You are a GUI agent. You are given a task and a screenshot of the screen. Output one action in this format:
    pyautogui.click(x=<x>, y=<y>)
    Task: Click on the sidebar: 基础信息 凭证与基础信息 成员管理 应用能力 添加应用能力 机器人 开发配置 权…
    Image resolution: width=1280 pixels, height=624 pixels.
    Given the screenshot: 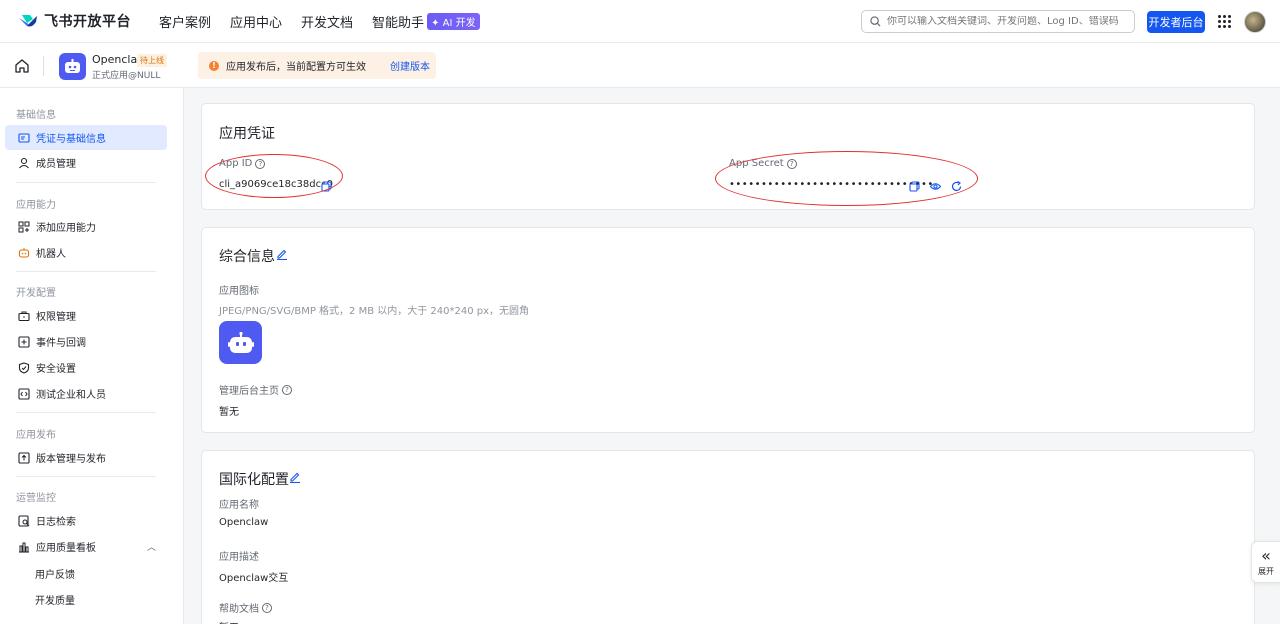 What is the action you would take?
    pyautogui.click(x=92, y=356)
    